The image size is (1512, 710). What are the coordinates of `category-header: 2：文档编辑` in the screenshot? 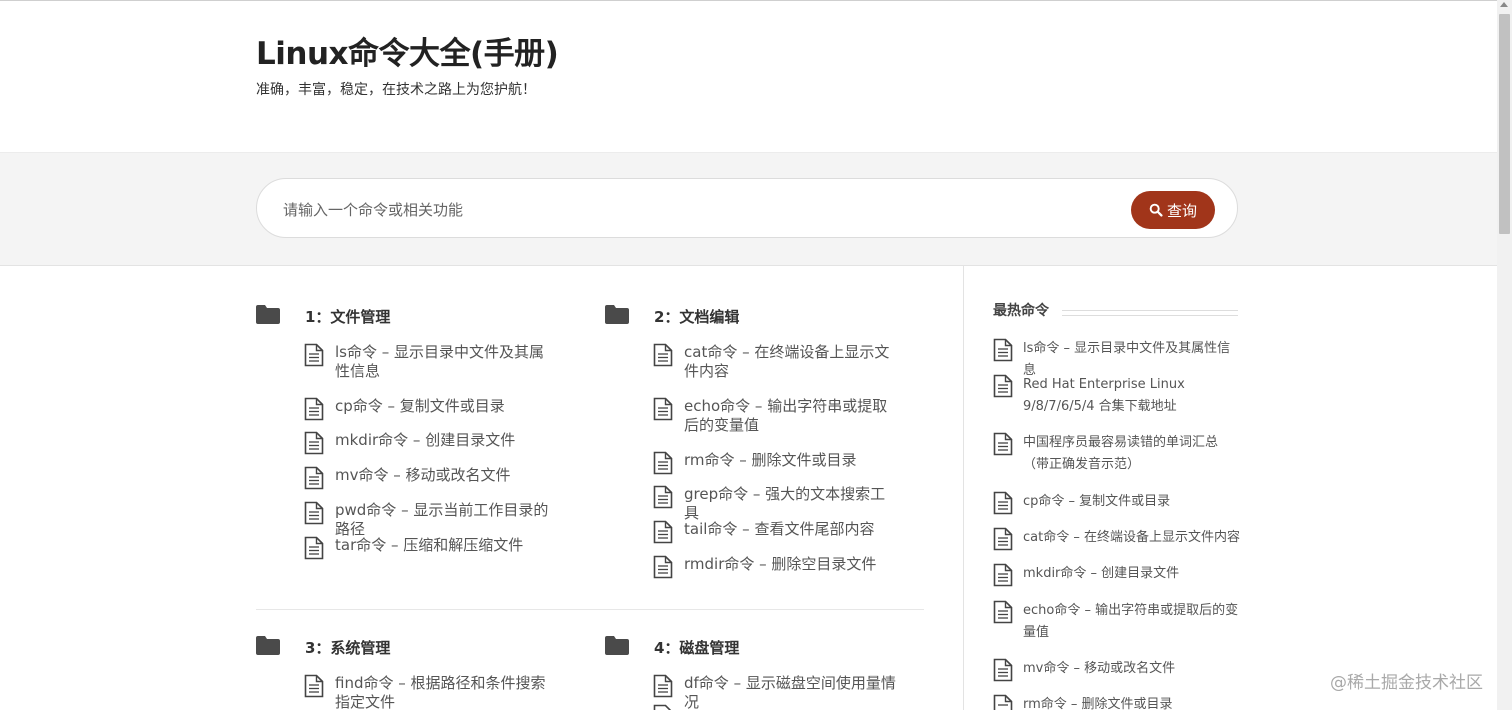 It's located at (770, 316).